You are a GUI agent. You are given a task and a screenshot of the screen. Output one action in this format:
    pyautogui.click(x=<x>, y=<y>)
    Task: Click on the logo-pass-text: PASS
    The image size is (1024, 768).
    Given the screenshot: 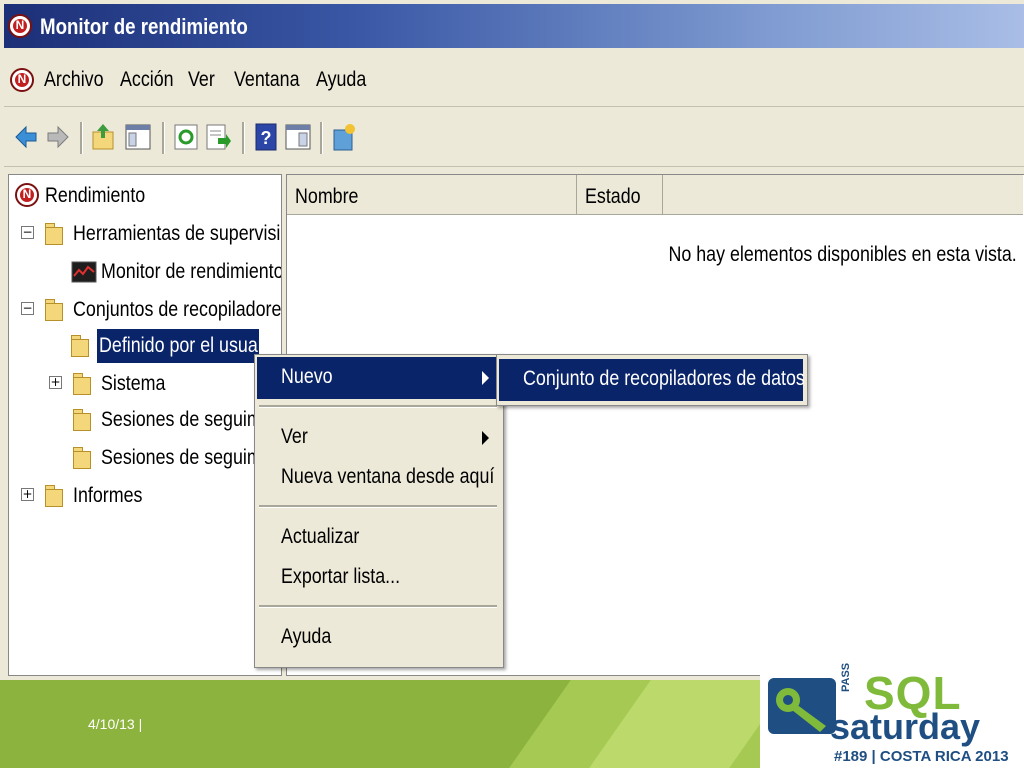 What is the action you would take?
    pyautogui.click(x=846, y=677)
    